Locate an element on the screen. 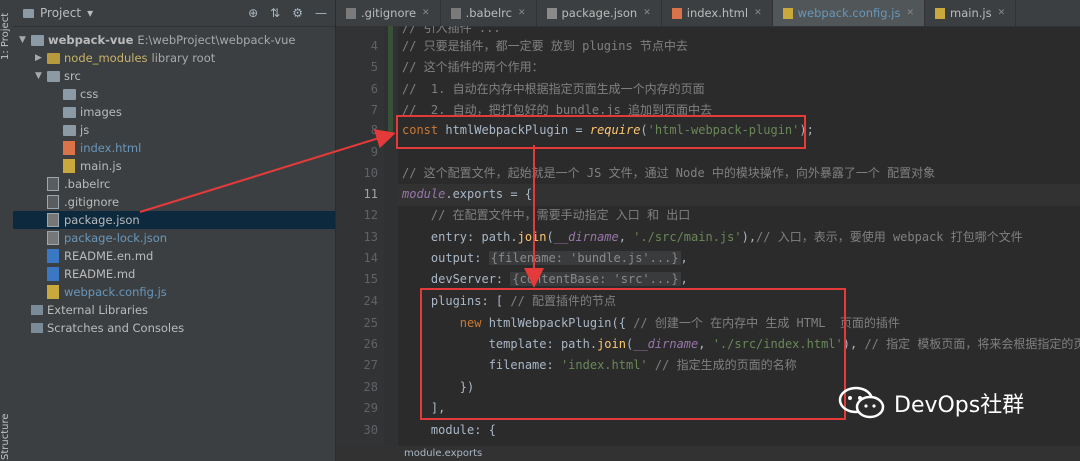 Image resolution: width=1080 pixels, height=461 pixels. tab-label: .babelrc is located at coordinates (488, 13).